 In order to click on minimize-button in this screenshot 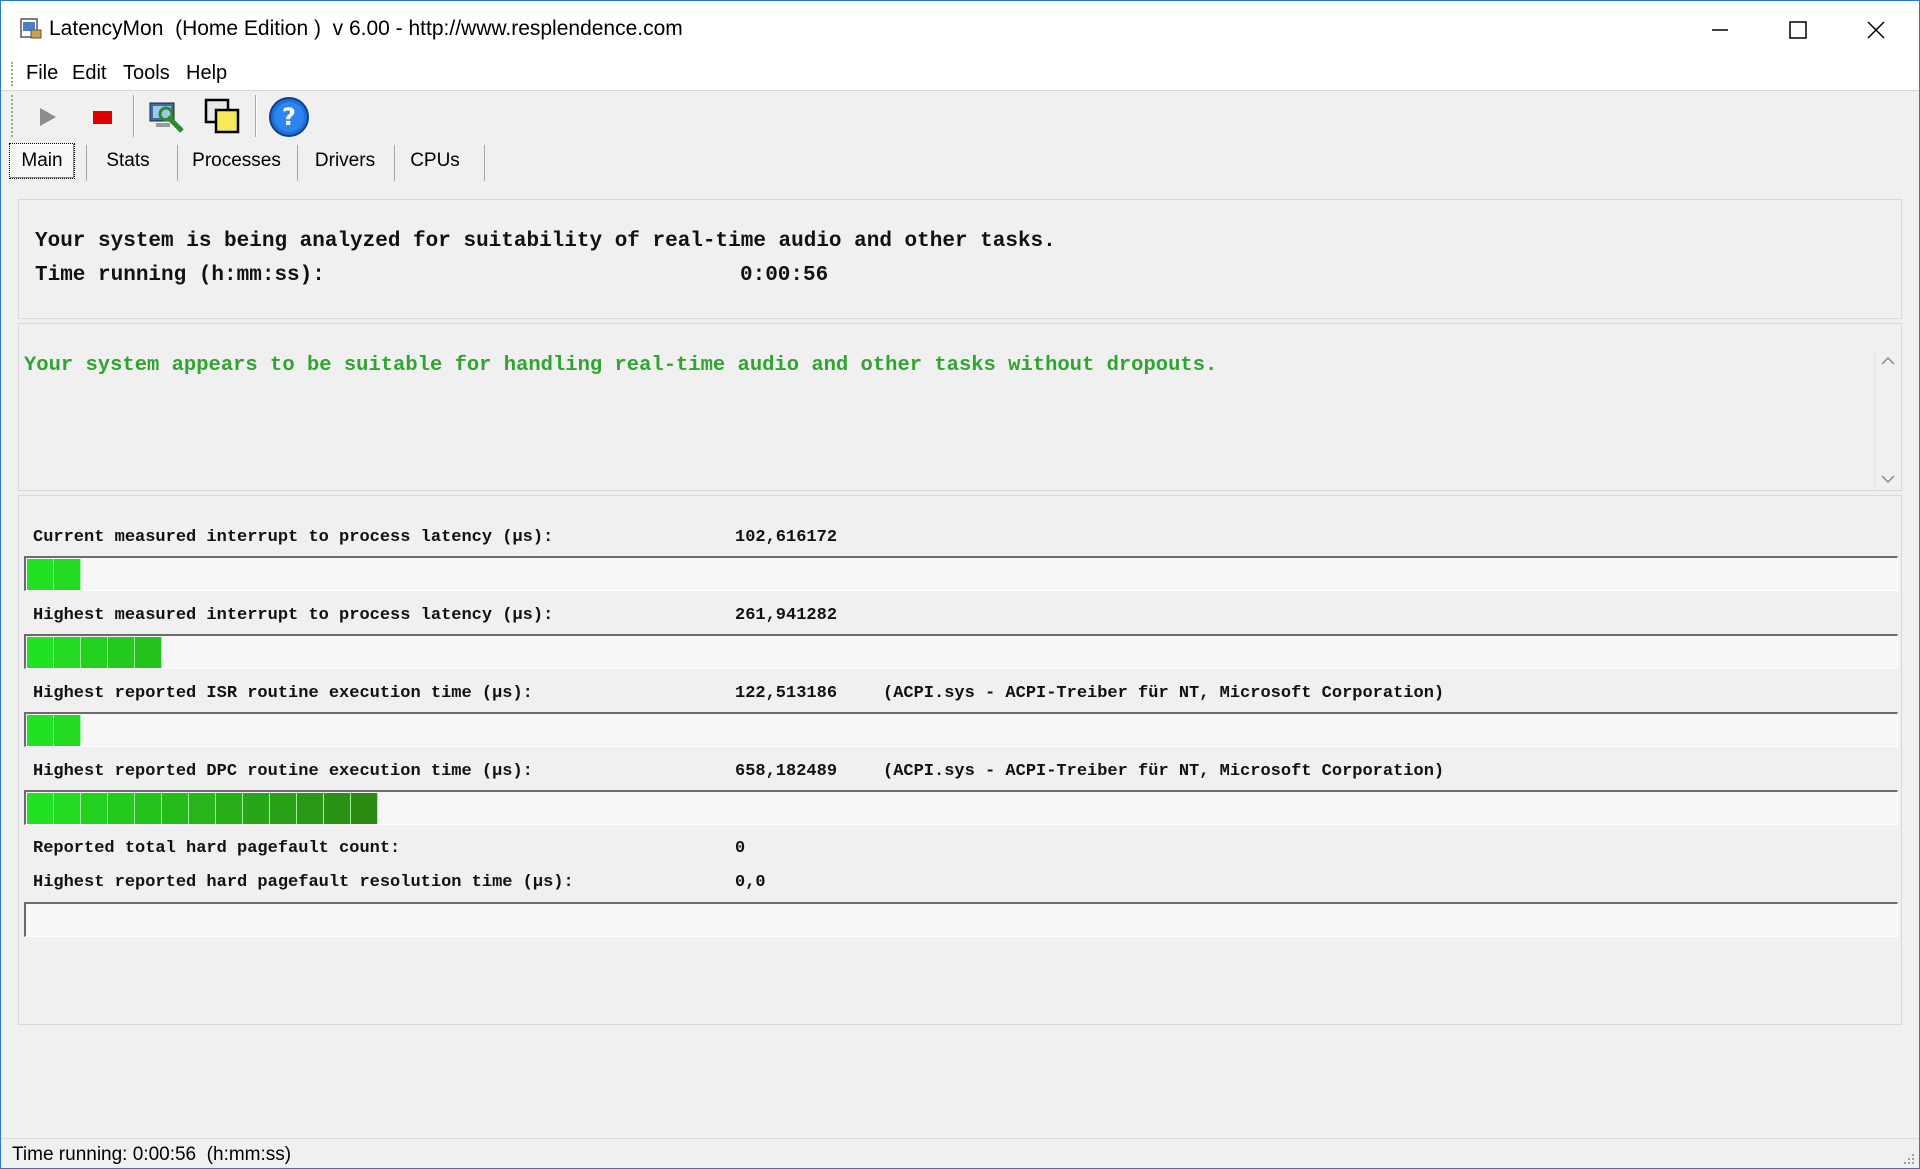, I will do `click(1720, 29)`.